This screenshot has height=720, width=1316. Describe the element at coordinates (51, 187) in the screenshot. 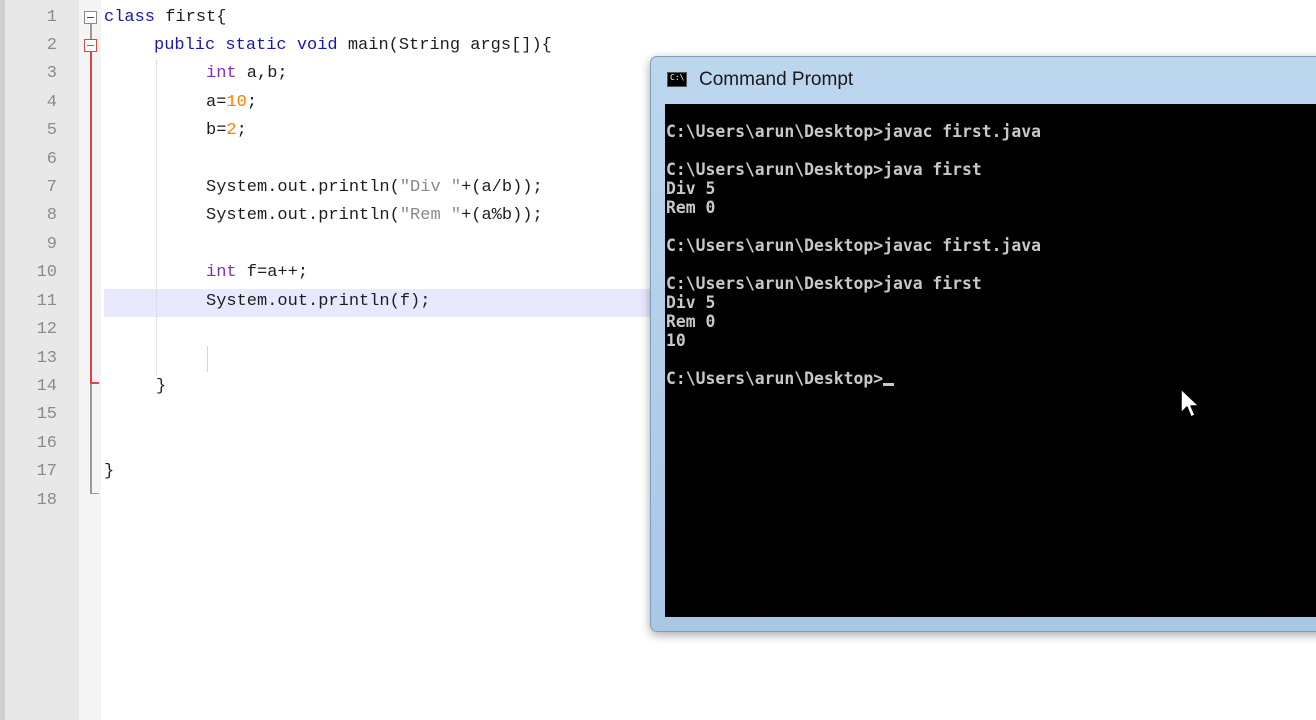

I see `line-number: 7` at that location.